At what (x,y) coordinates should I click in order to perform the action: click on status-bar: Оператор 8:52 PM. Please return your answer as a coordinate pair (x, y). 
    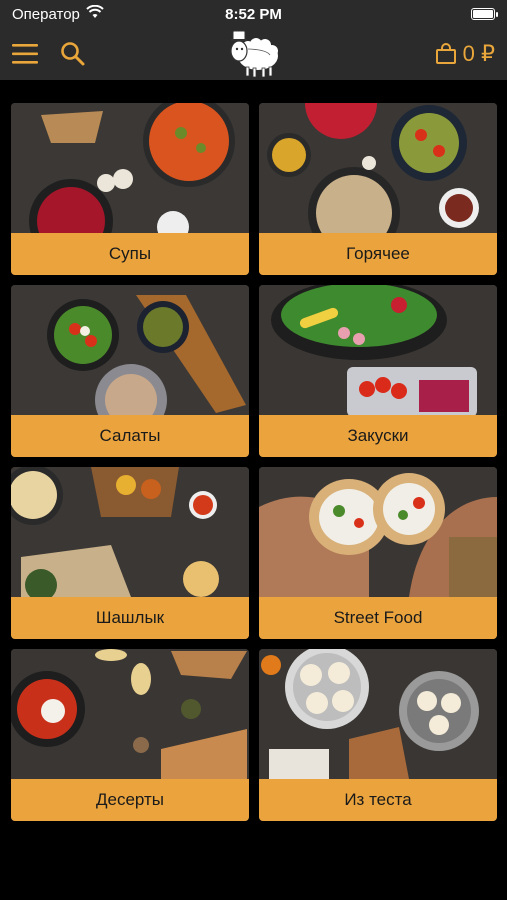
    Looking at the image, I should click on (253, 14).